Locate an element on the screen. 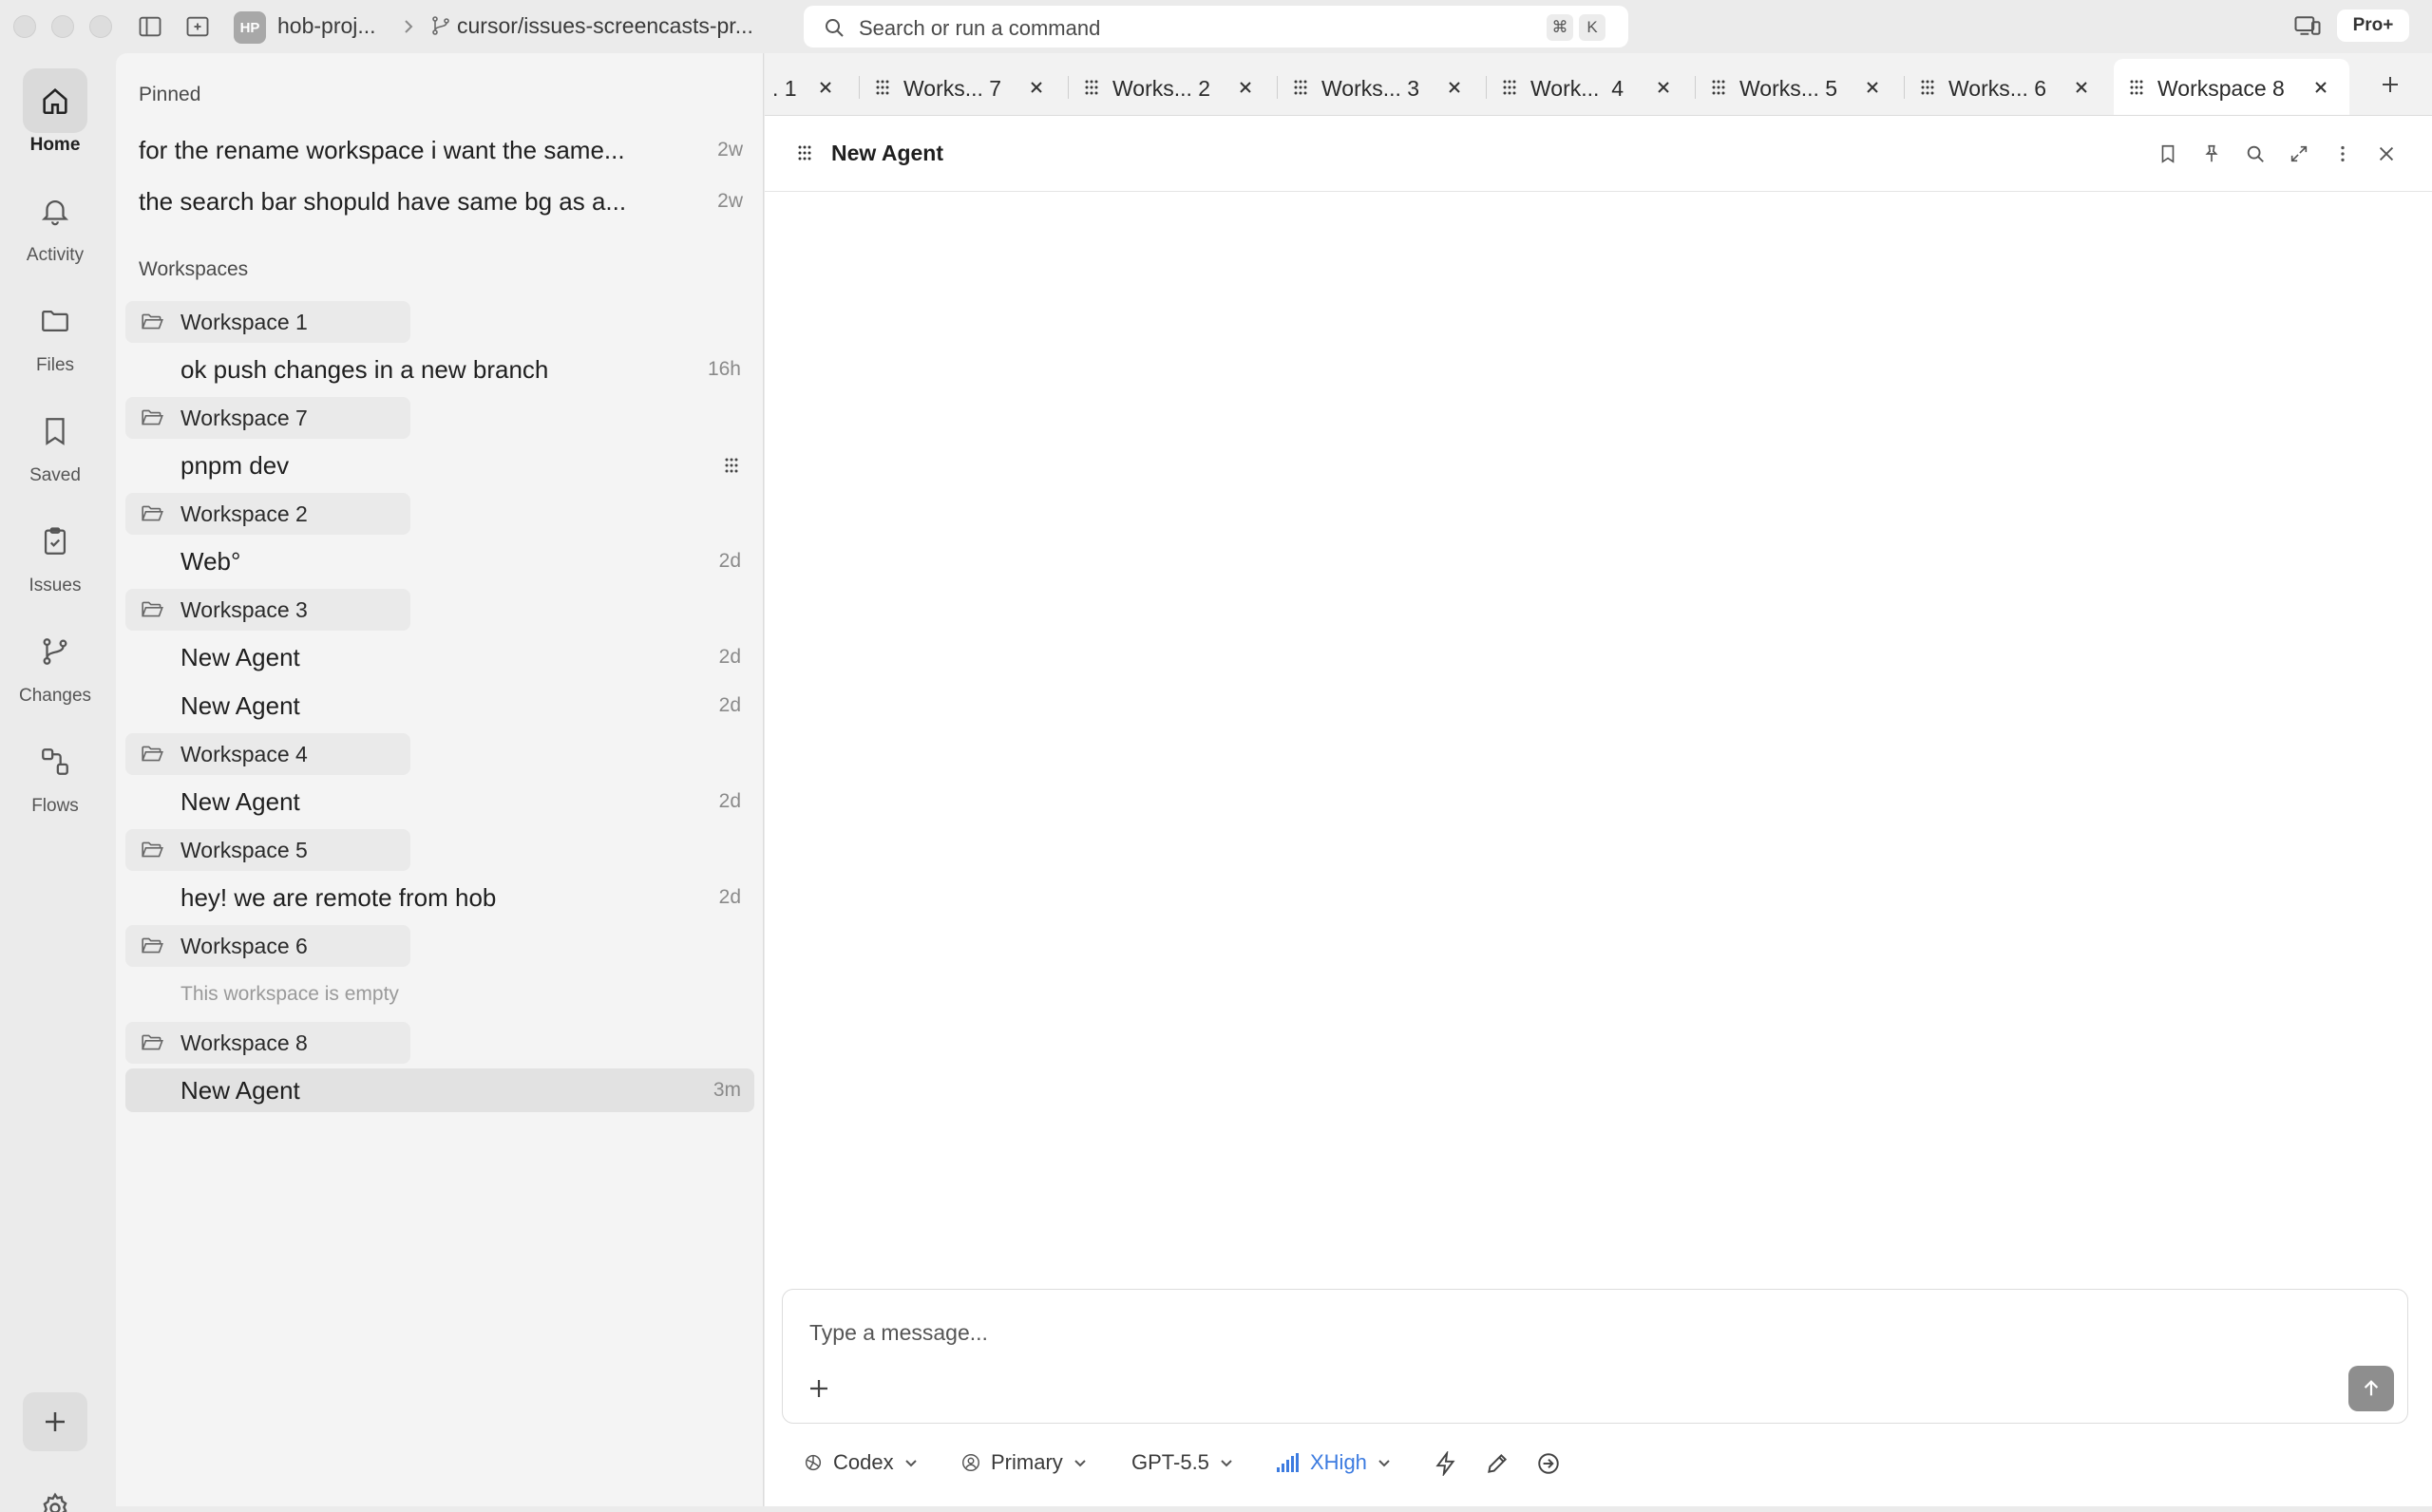 The height and width of the screenshot is (1512, 2432). new-window-icon is located at coordinates (197, 27).